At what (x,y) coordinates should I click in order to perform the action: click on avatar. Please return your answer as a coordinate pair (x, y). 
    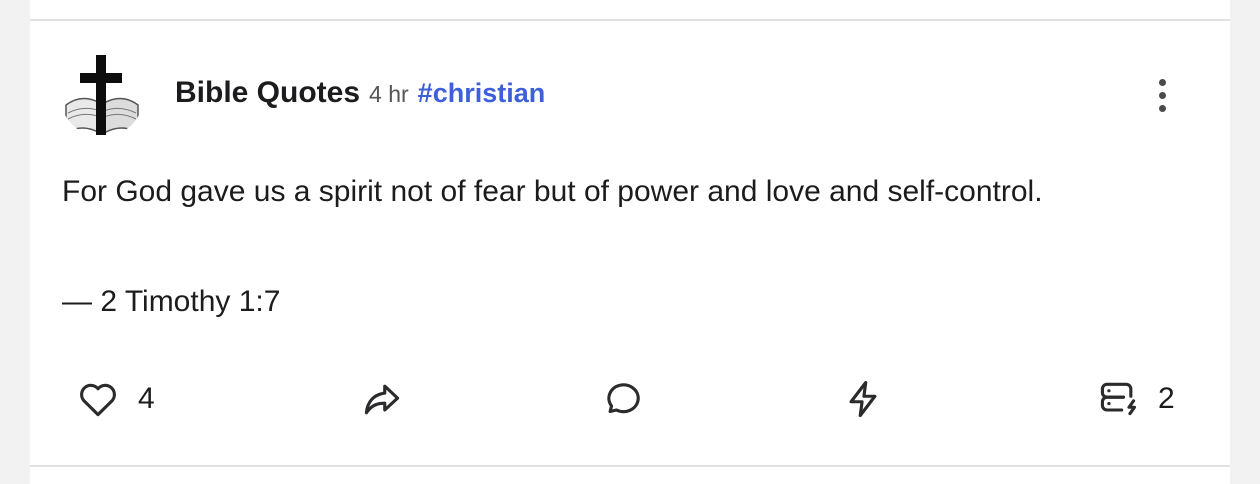
    Looking at the image, I should click on (102, 95).